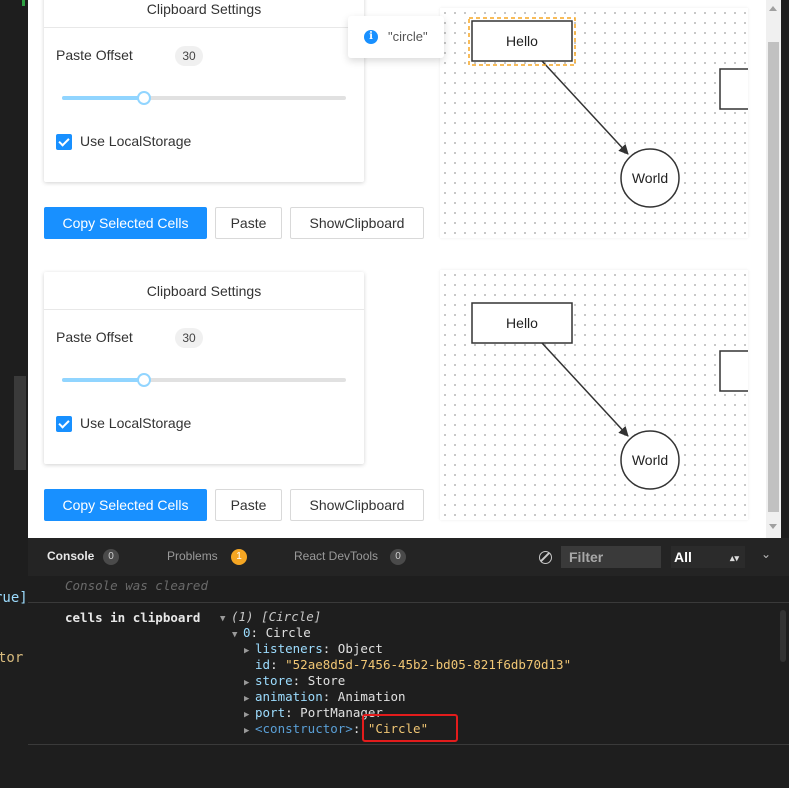 Image resolution: width=789 pixels, height=788 pixels. Describe the element at coordinates (683, 557) in the screenshot. I see `log-level-value: All` at that location.